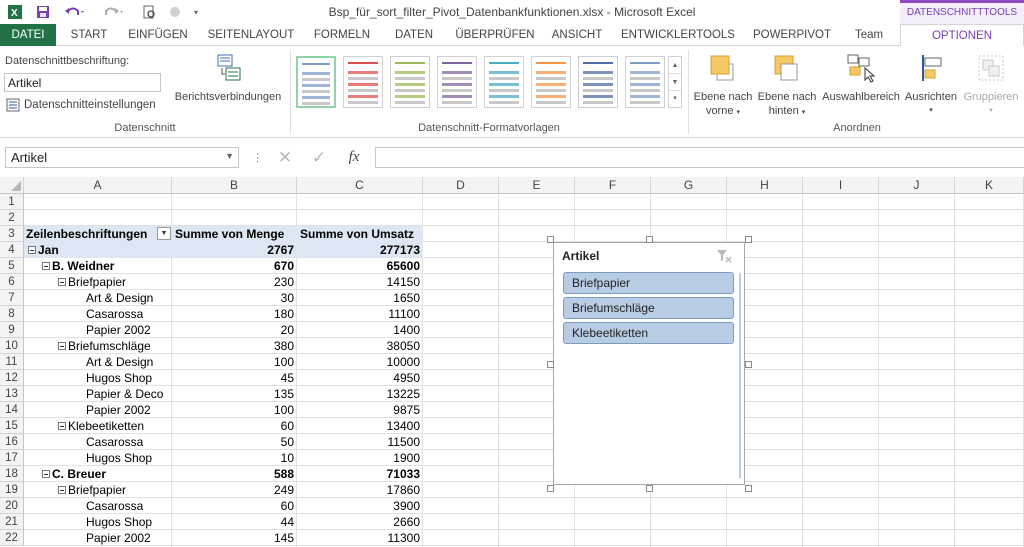 The height and width of the screenshot is (547, 1024). I want to click on row-header-9: 9, so click(12, 330).